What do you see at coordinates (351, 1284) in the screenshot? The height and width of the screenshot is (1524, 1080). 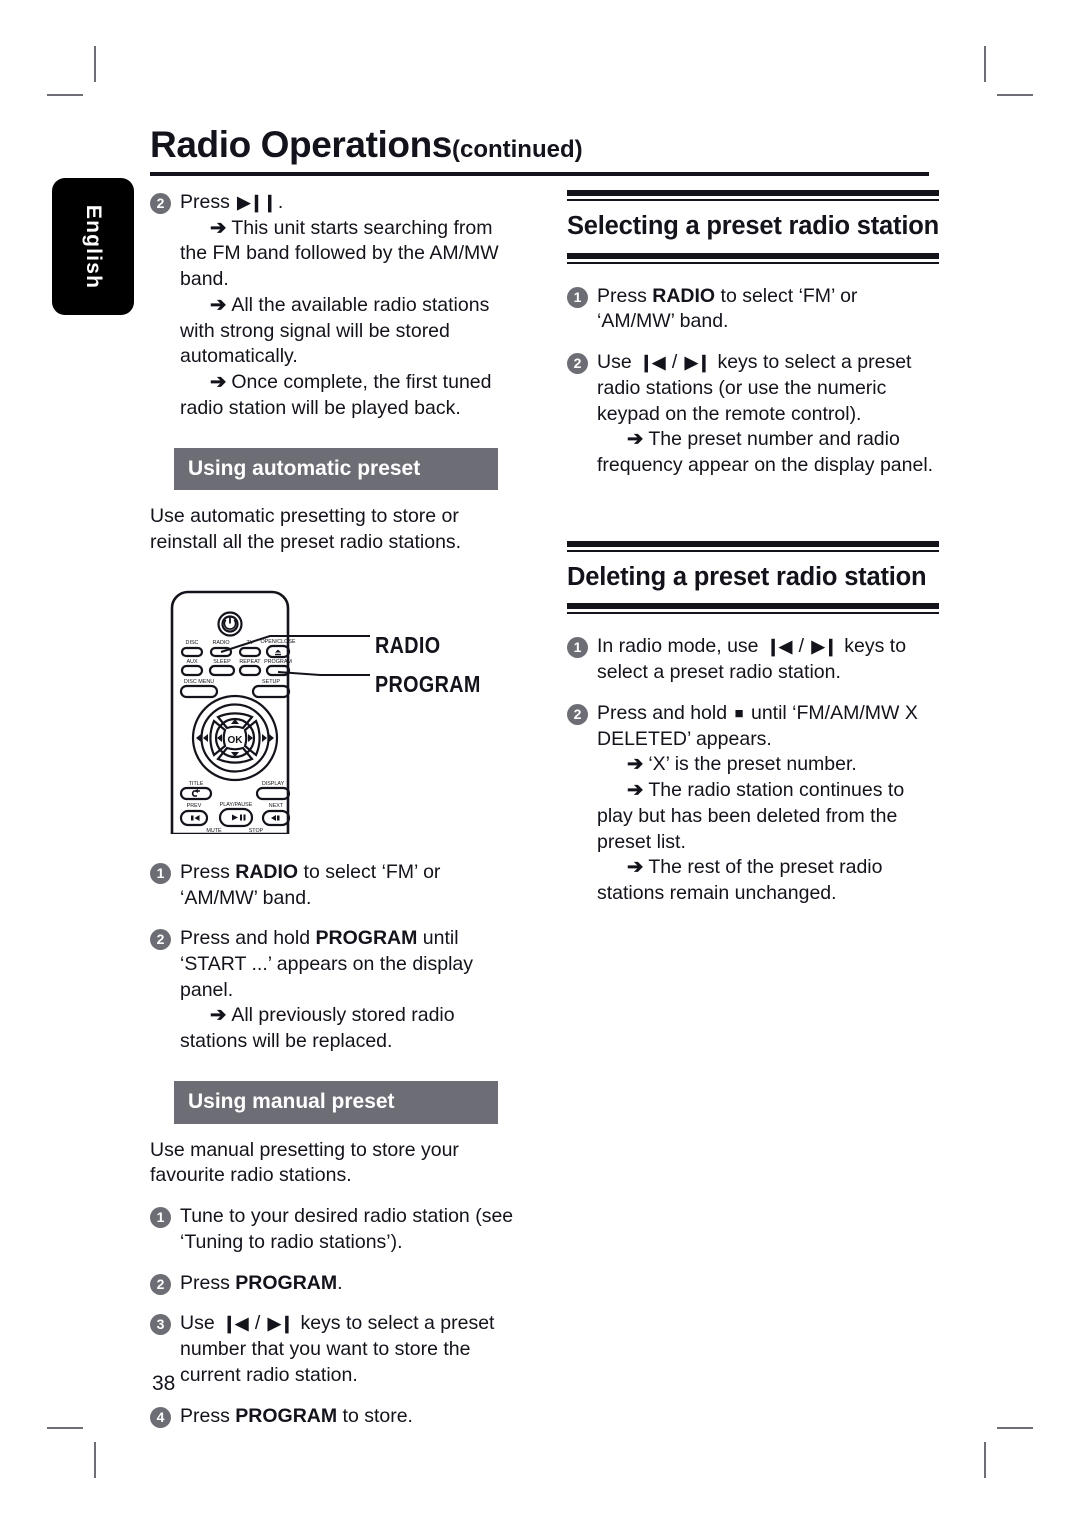 I see `step-text: Press PROGRAM.` at bounding box center [351, 1284].